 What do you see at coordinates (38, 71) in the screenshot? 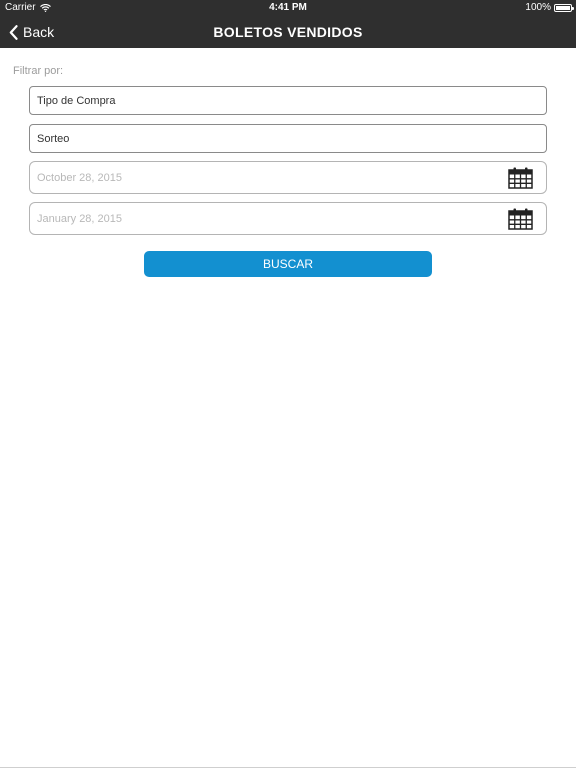
I see `filter-label: Filtrar por:` at bounding box center [38, 71].